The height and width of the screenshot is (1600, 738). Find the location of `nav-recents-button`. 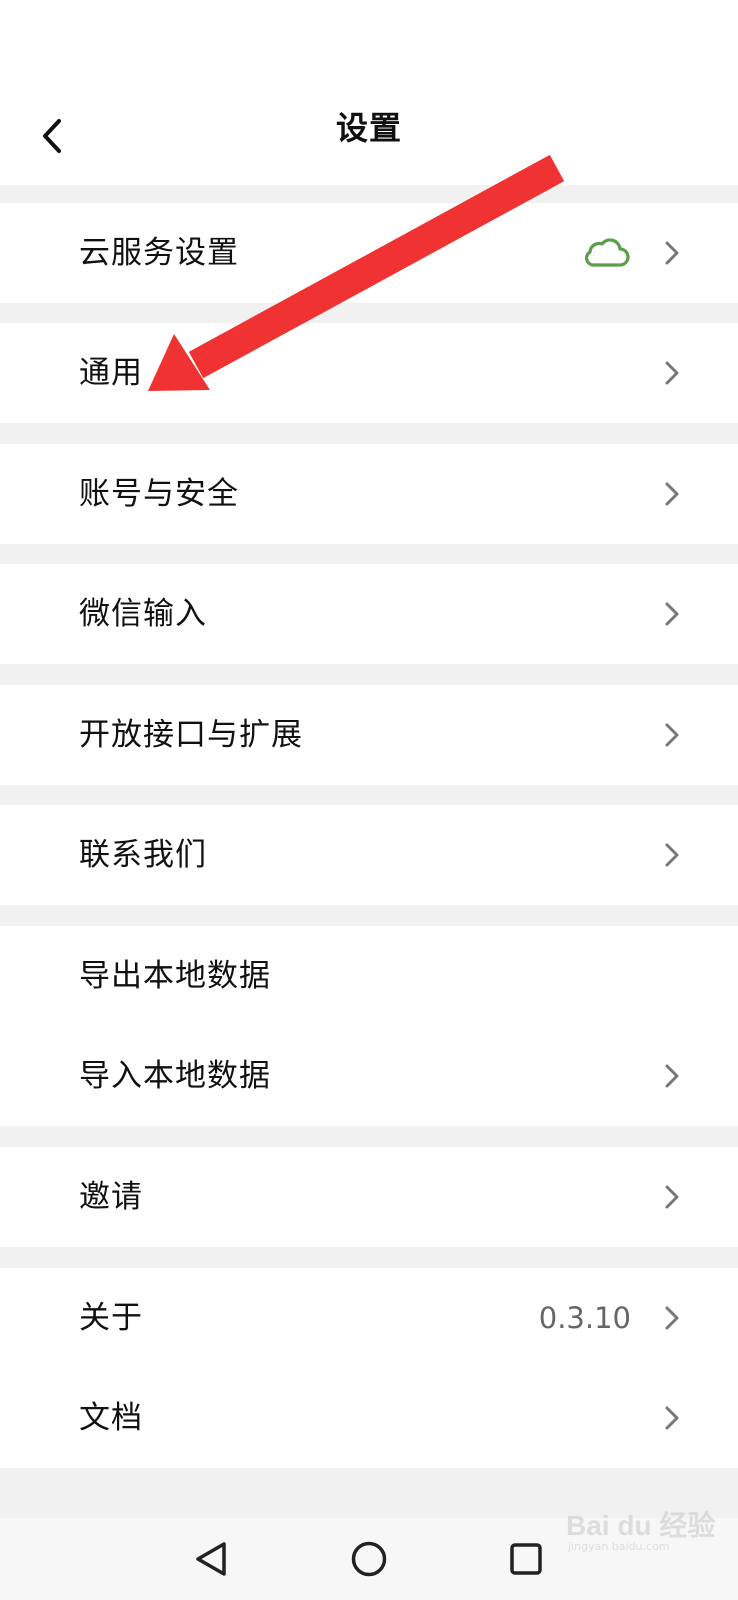

nav-recents-button is located at coordinates (526, 1559).